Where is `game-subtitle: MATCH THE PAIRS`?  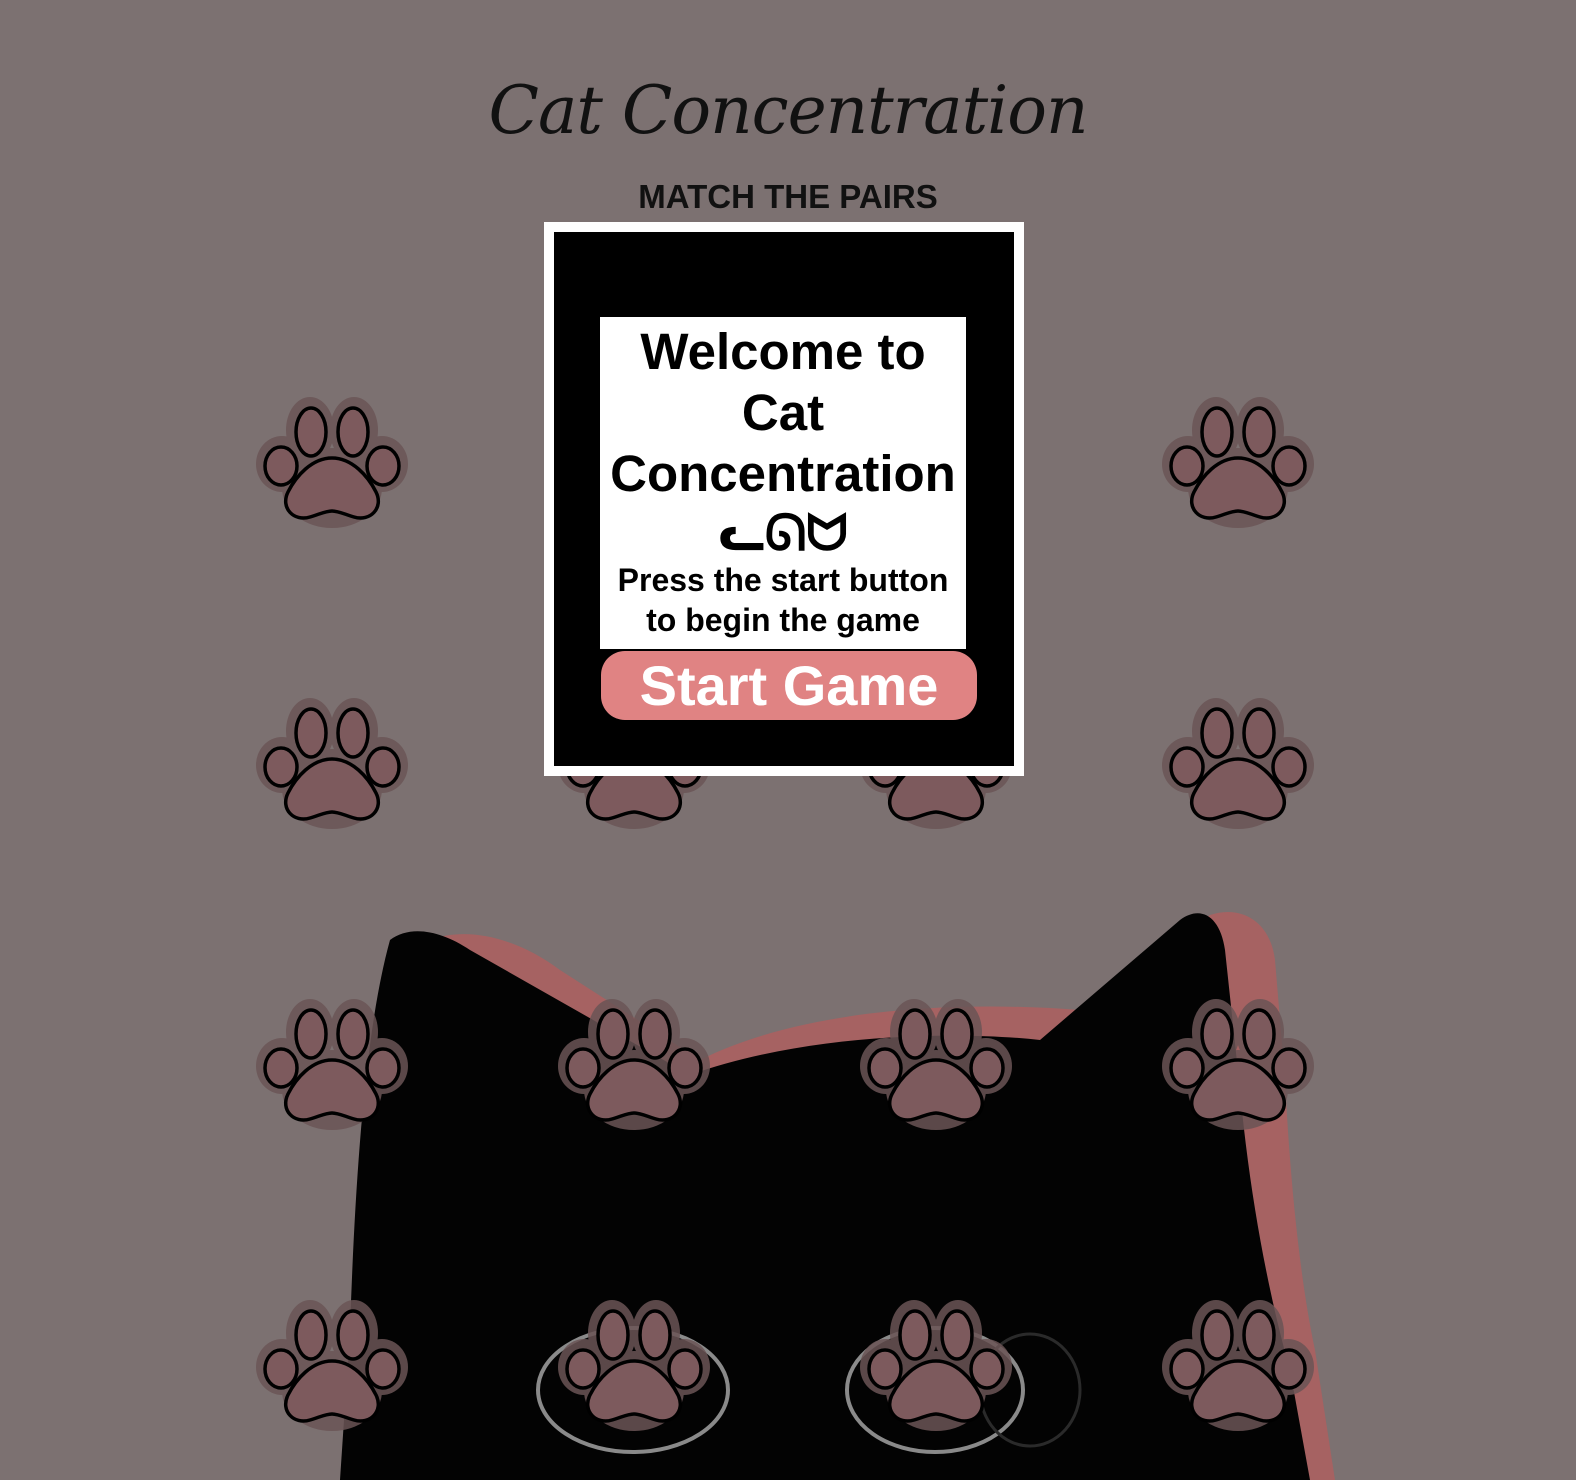
game-subtitle: MATCH THE PAIRS is located at coordinates (788, 196).